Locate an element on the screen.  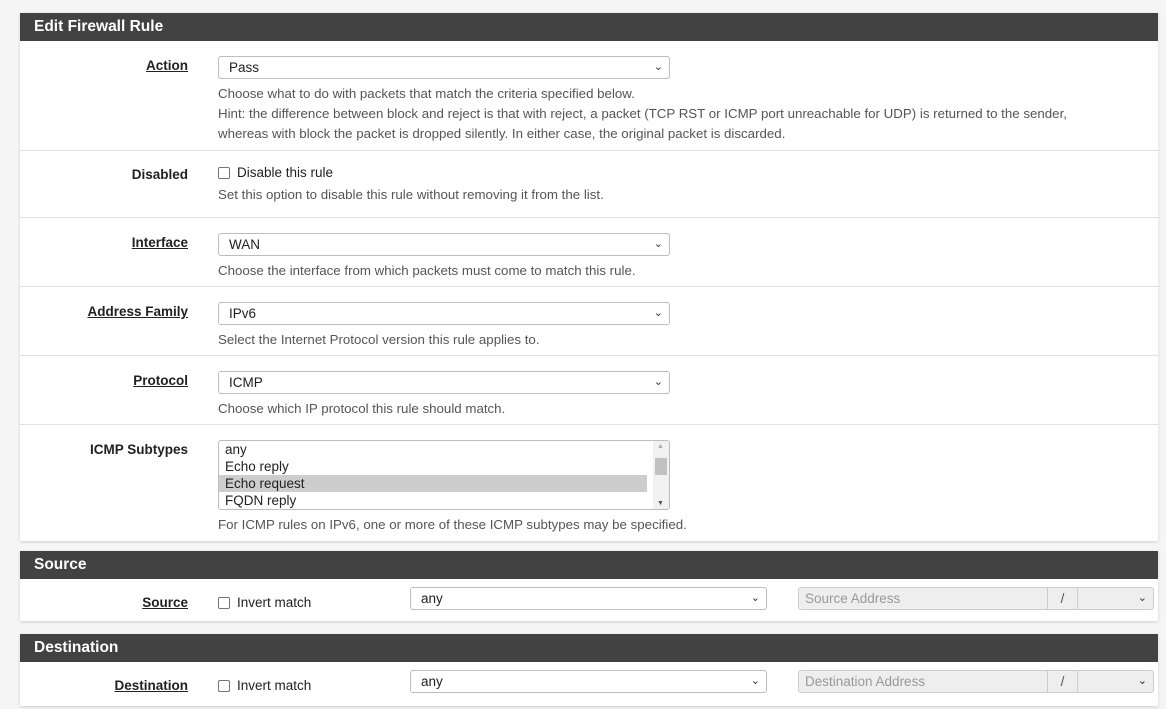
source-label: Source is located at coordinates (165, 602).